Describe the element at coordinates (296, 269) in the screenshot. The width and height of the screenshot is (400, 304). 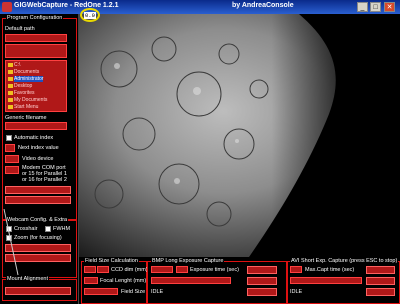
I see `max-capt-input` at that location.